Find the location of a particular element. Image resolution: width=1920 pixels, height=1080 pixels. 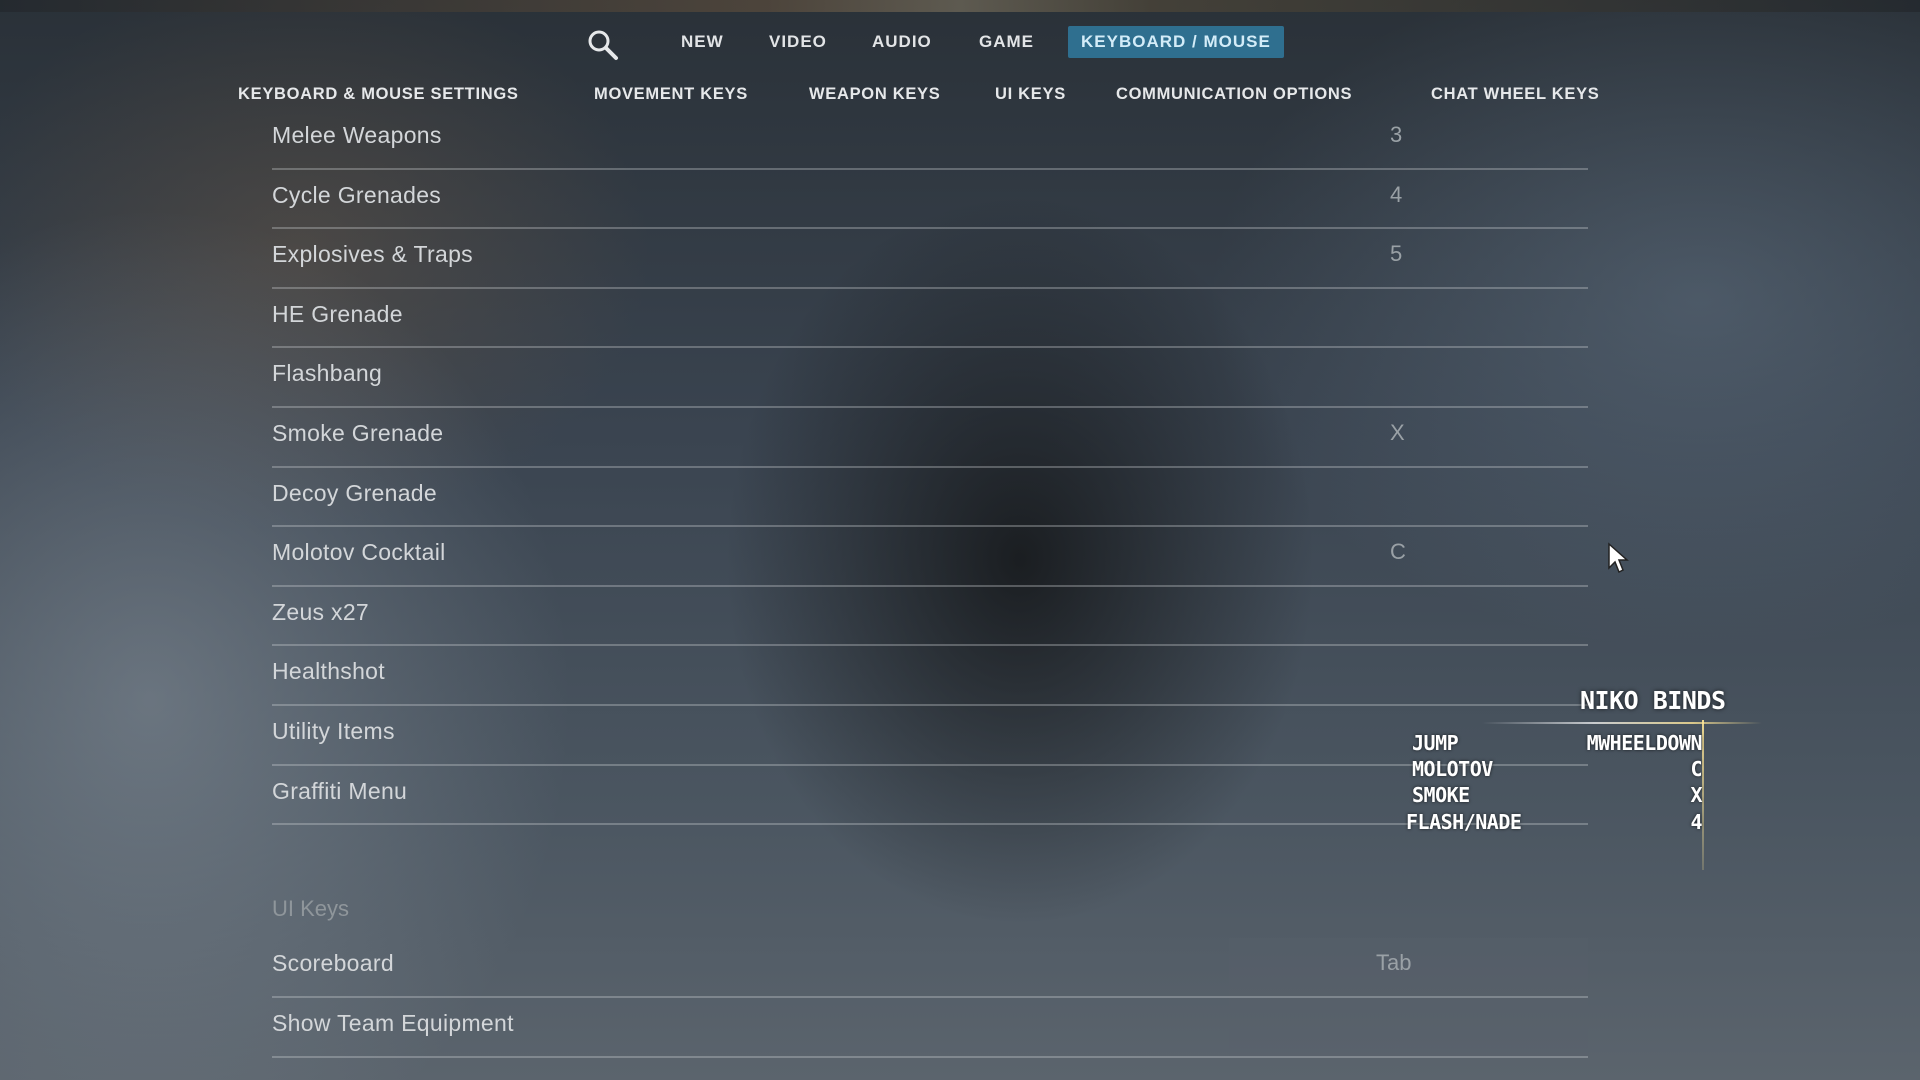

overlay-title: NIKO BINDS is located at coordinates (1653, 700).